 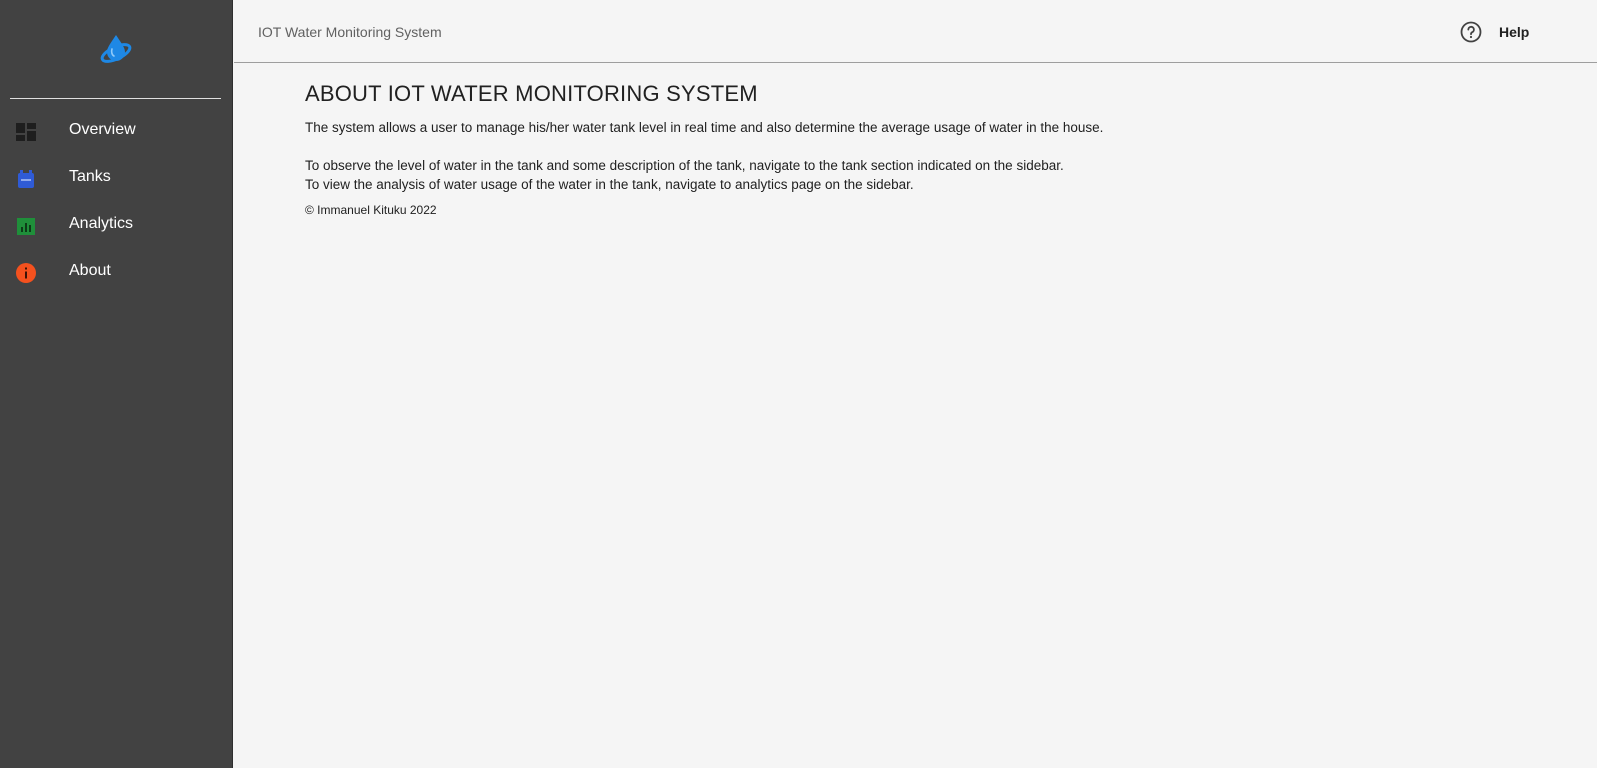 I want to click on sidebar-item-about: About, so click(x=116, y=271).